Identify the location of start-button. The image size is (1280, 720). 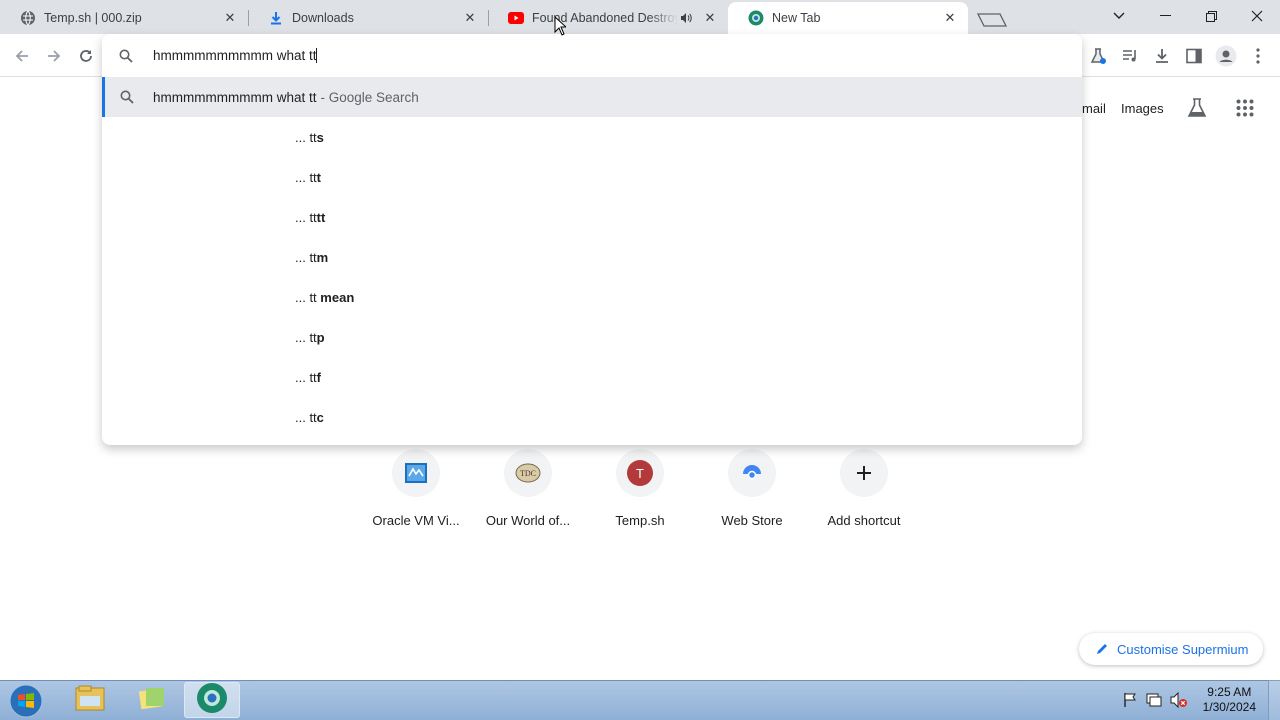
(26, 701).